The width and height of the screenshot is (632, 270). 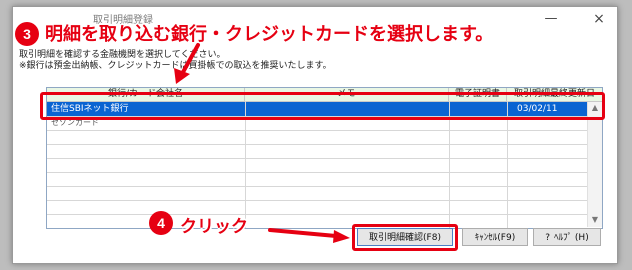 I want to click on step-4-badge: 4, so click(x=161, y=223).